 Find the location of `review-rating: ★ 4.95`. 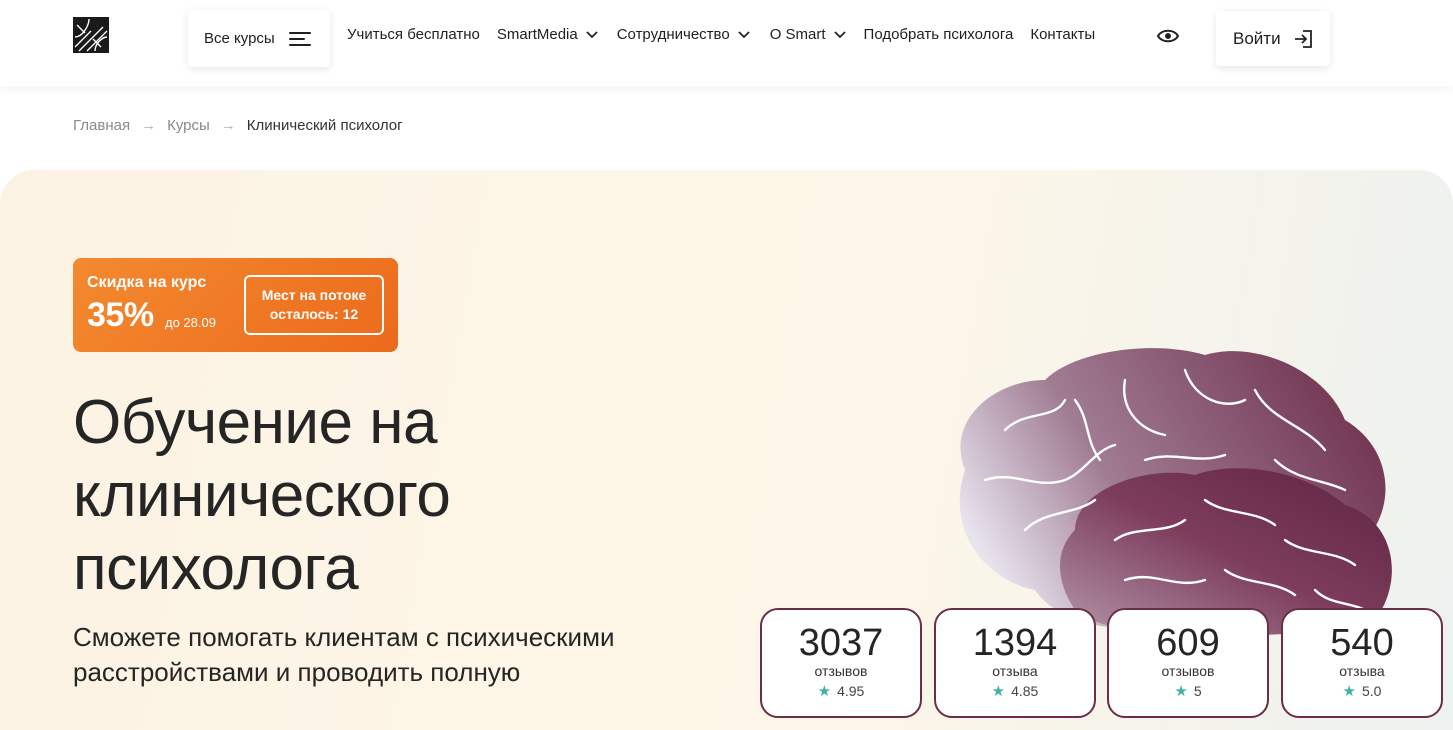

review-rating: ★ 4.95 is located at coordinates (841, 691).